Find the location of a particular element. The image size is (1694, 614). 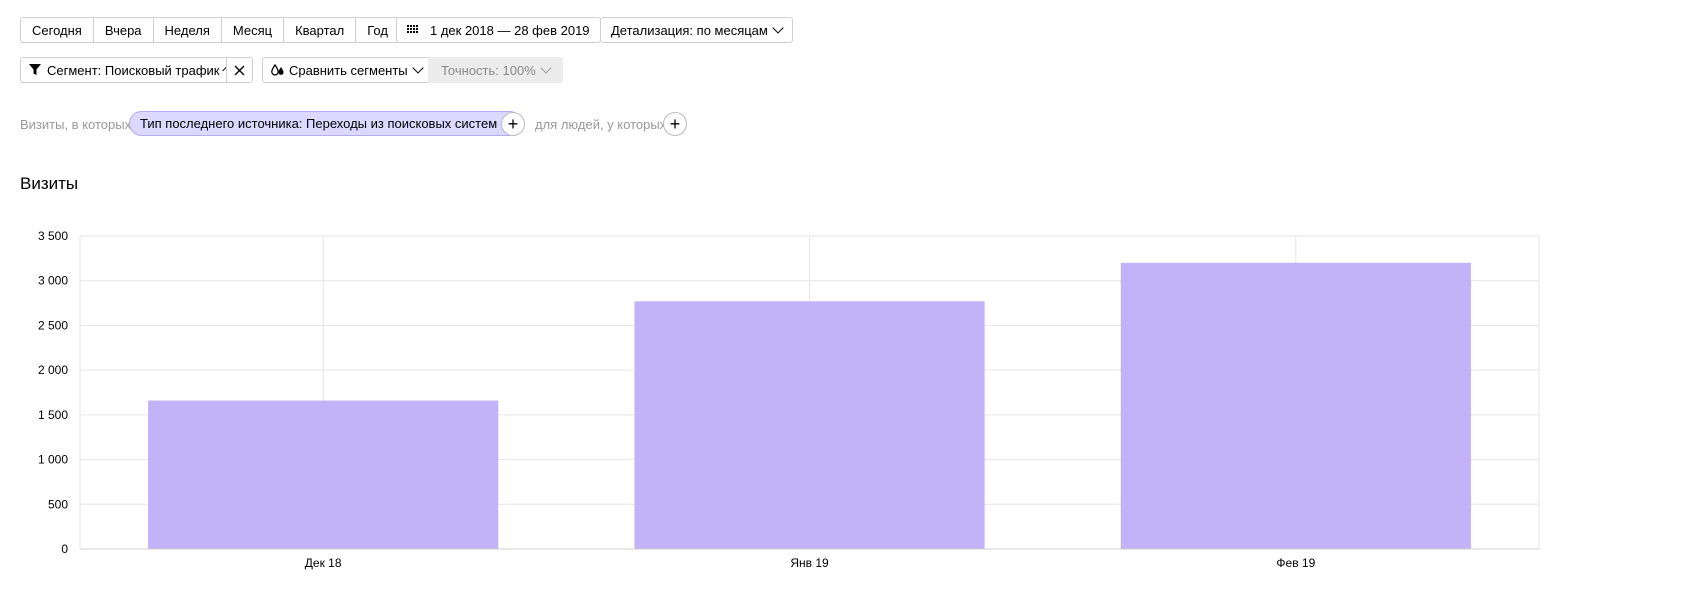

x-tick-label: Дек 18 is located at coordinates (323, 563).